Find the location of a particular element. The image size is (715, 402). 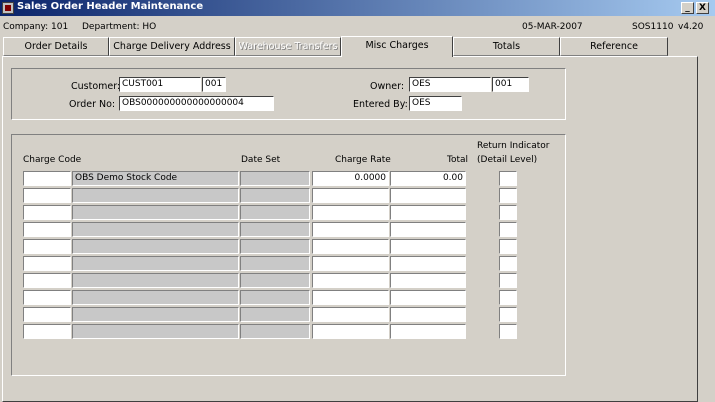

app-icon is located at coordinates (8, 8).